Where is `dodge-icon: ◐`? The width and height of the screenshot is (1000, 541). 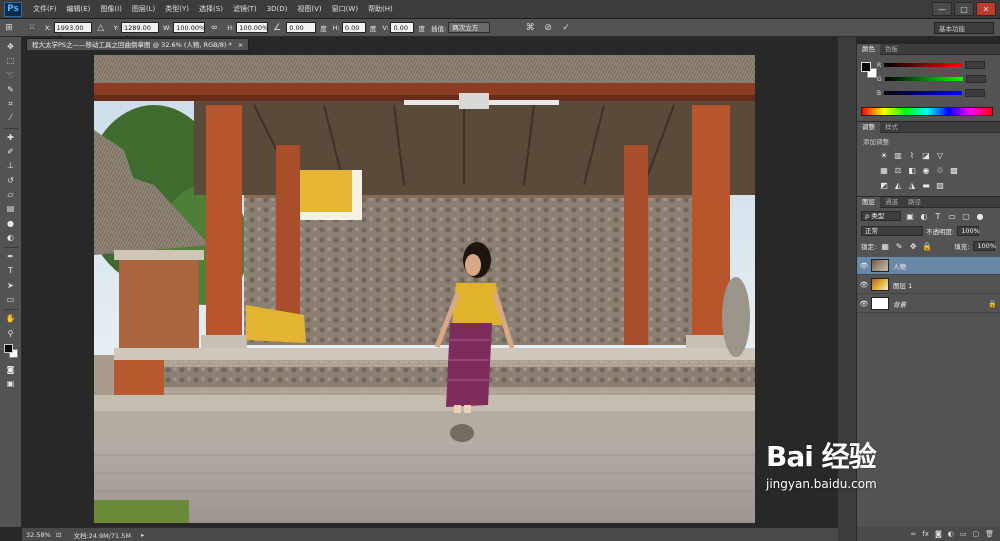 dodge-icon: ◐ is located at coordinates (11, 237).